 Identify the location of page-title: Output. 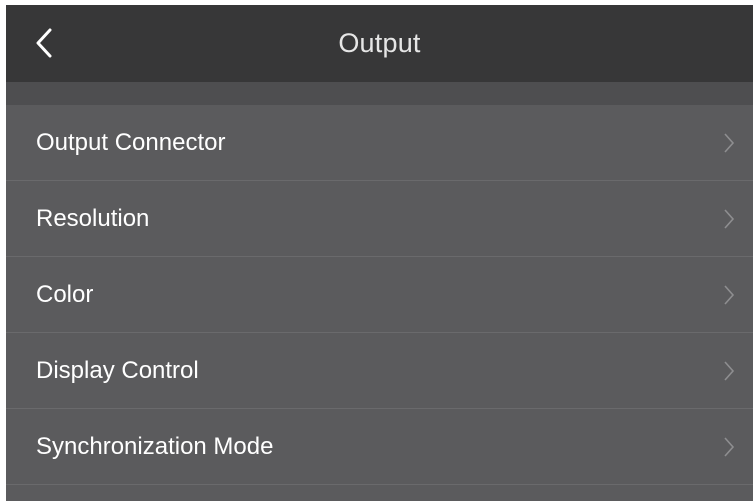
(379, 43).